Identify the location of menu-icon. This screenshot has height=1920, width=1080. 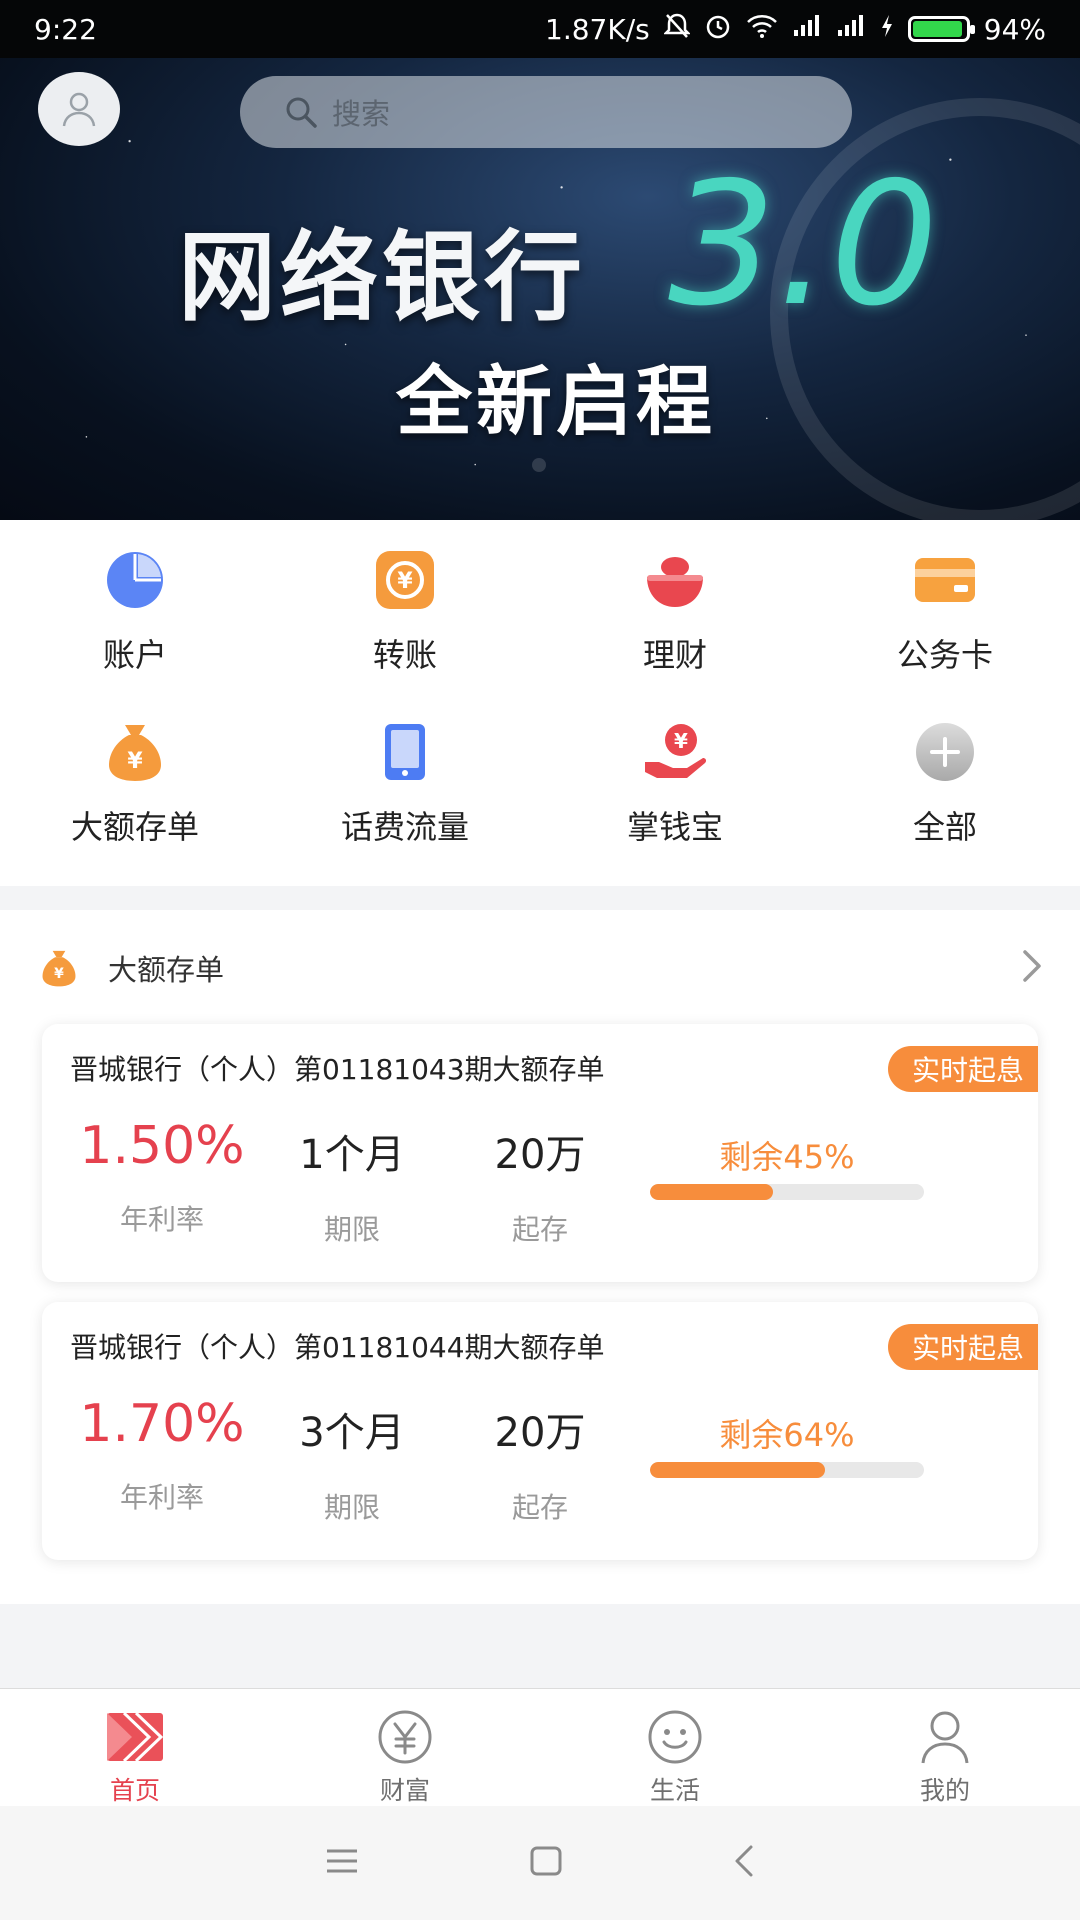
(342, 1863).